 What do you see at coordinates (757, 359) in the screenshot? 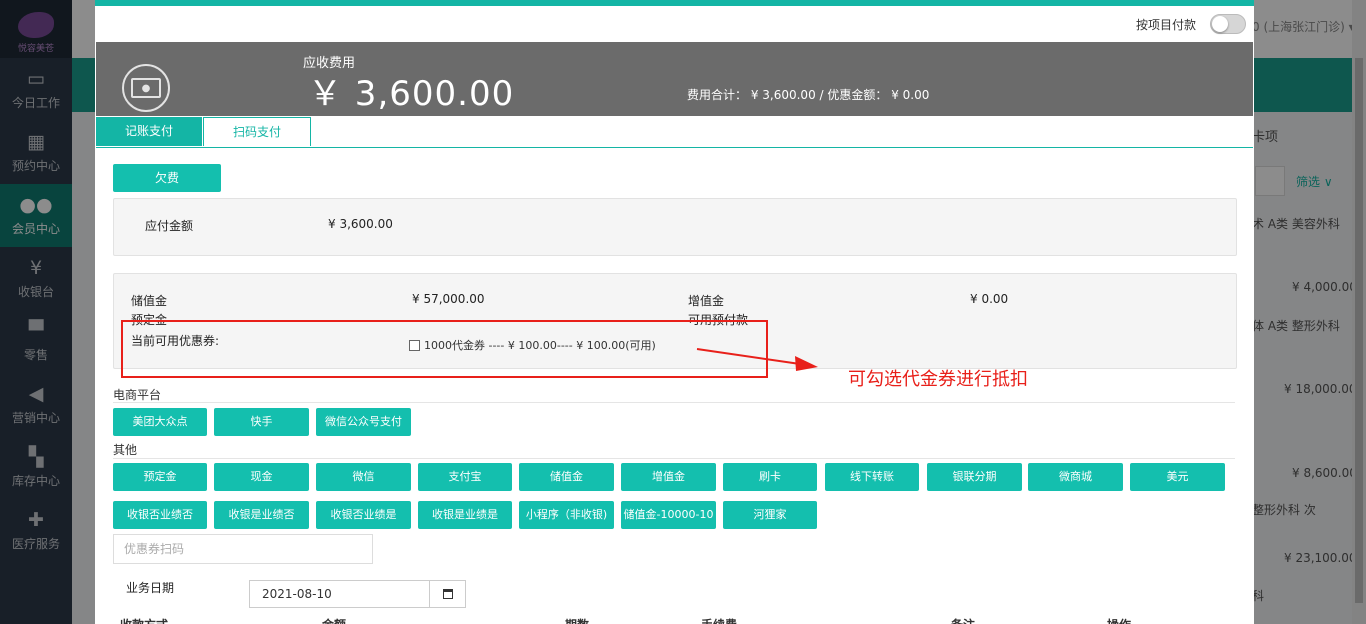
I see `annotation-arrow` at bounding box center [757, 359].